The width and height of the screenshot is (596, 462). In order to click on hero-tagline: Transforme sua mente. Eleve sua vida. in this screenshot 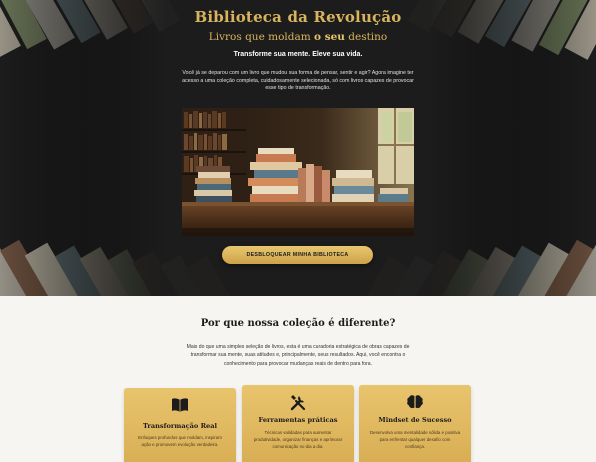, I will do `click(298, 54)`.